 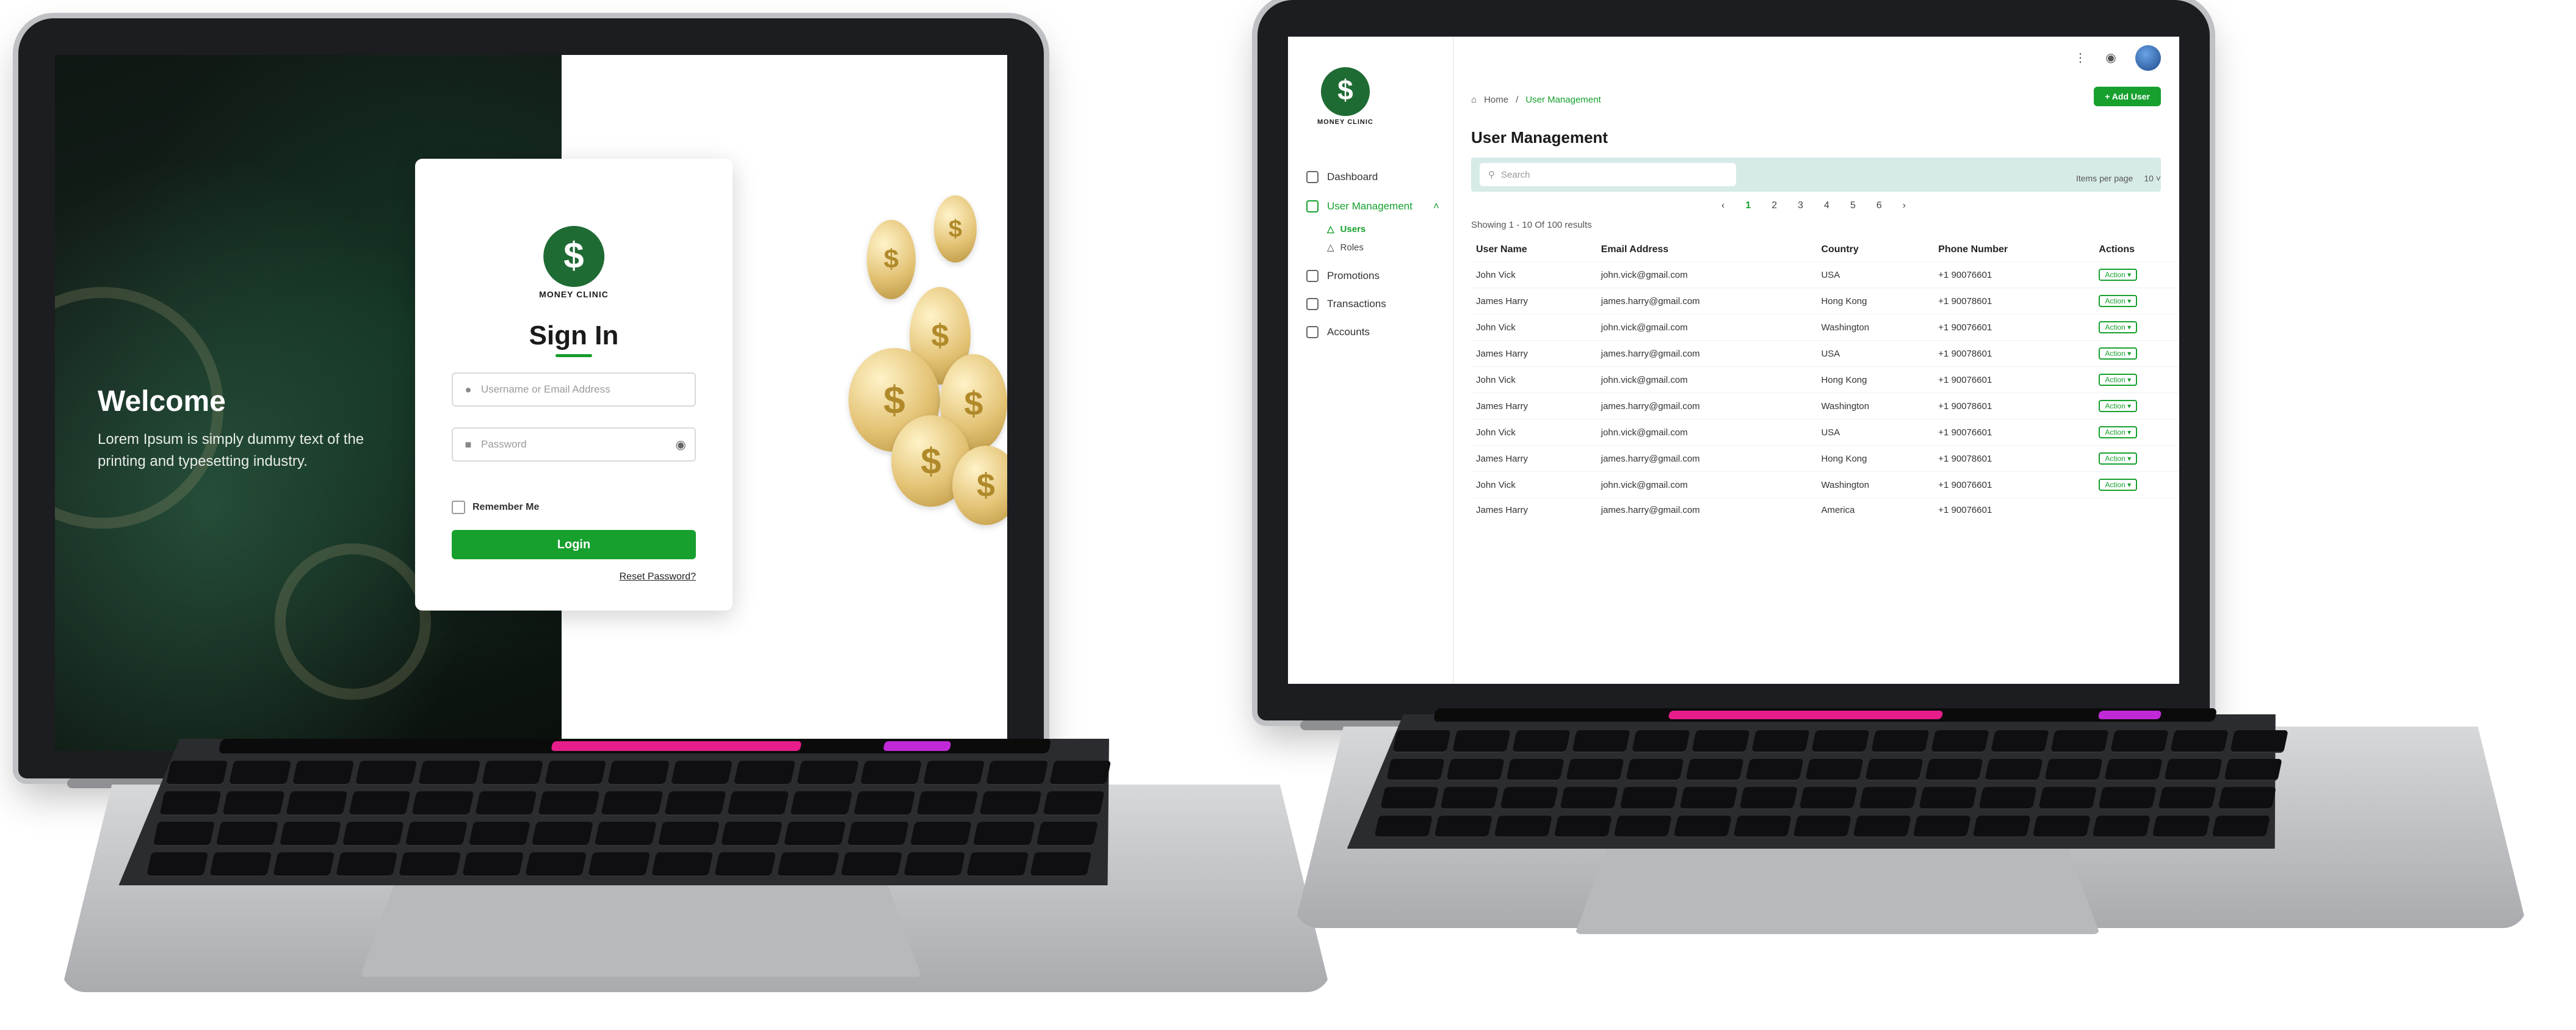 What do you see at coordinates (1312, 177) in the screenshot?
I see `dashboard-icon` at bounding box center [1312, 177].